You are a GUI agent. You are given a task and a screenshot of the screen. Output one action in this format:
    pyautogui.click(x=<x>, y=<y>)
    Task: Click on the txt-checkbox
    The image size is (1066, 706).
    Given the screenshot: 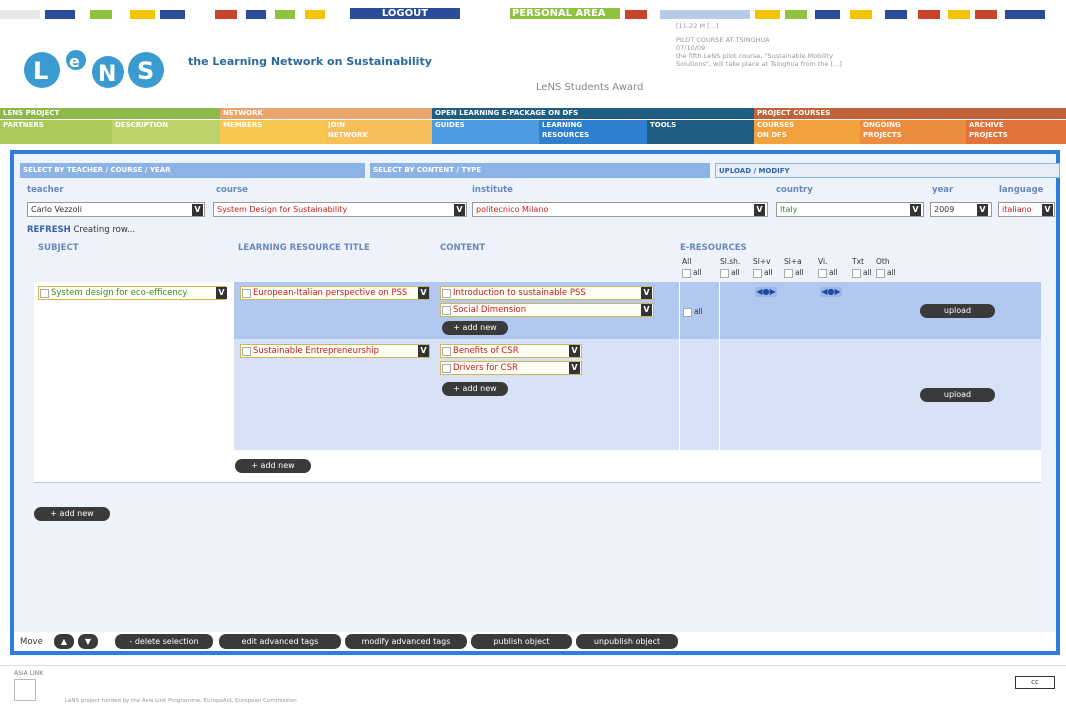 What is the action you would take?
    pyautogui.click(x=856, y=273)
    